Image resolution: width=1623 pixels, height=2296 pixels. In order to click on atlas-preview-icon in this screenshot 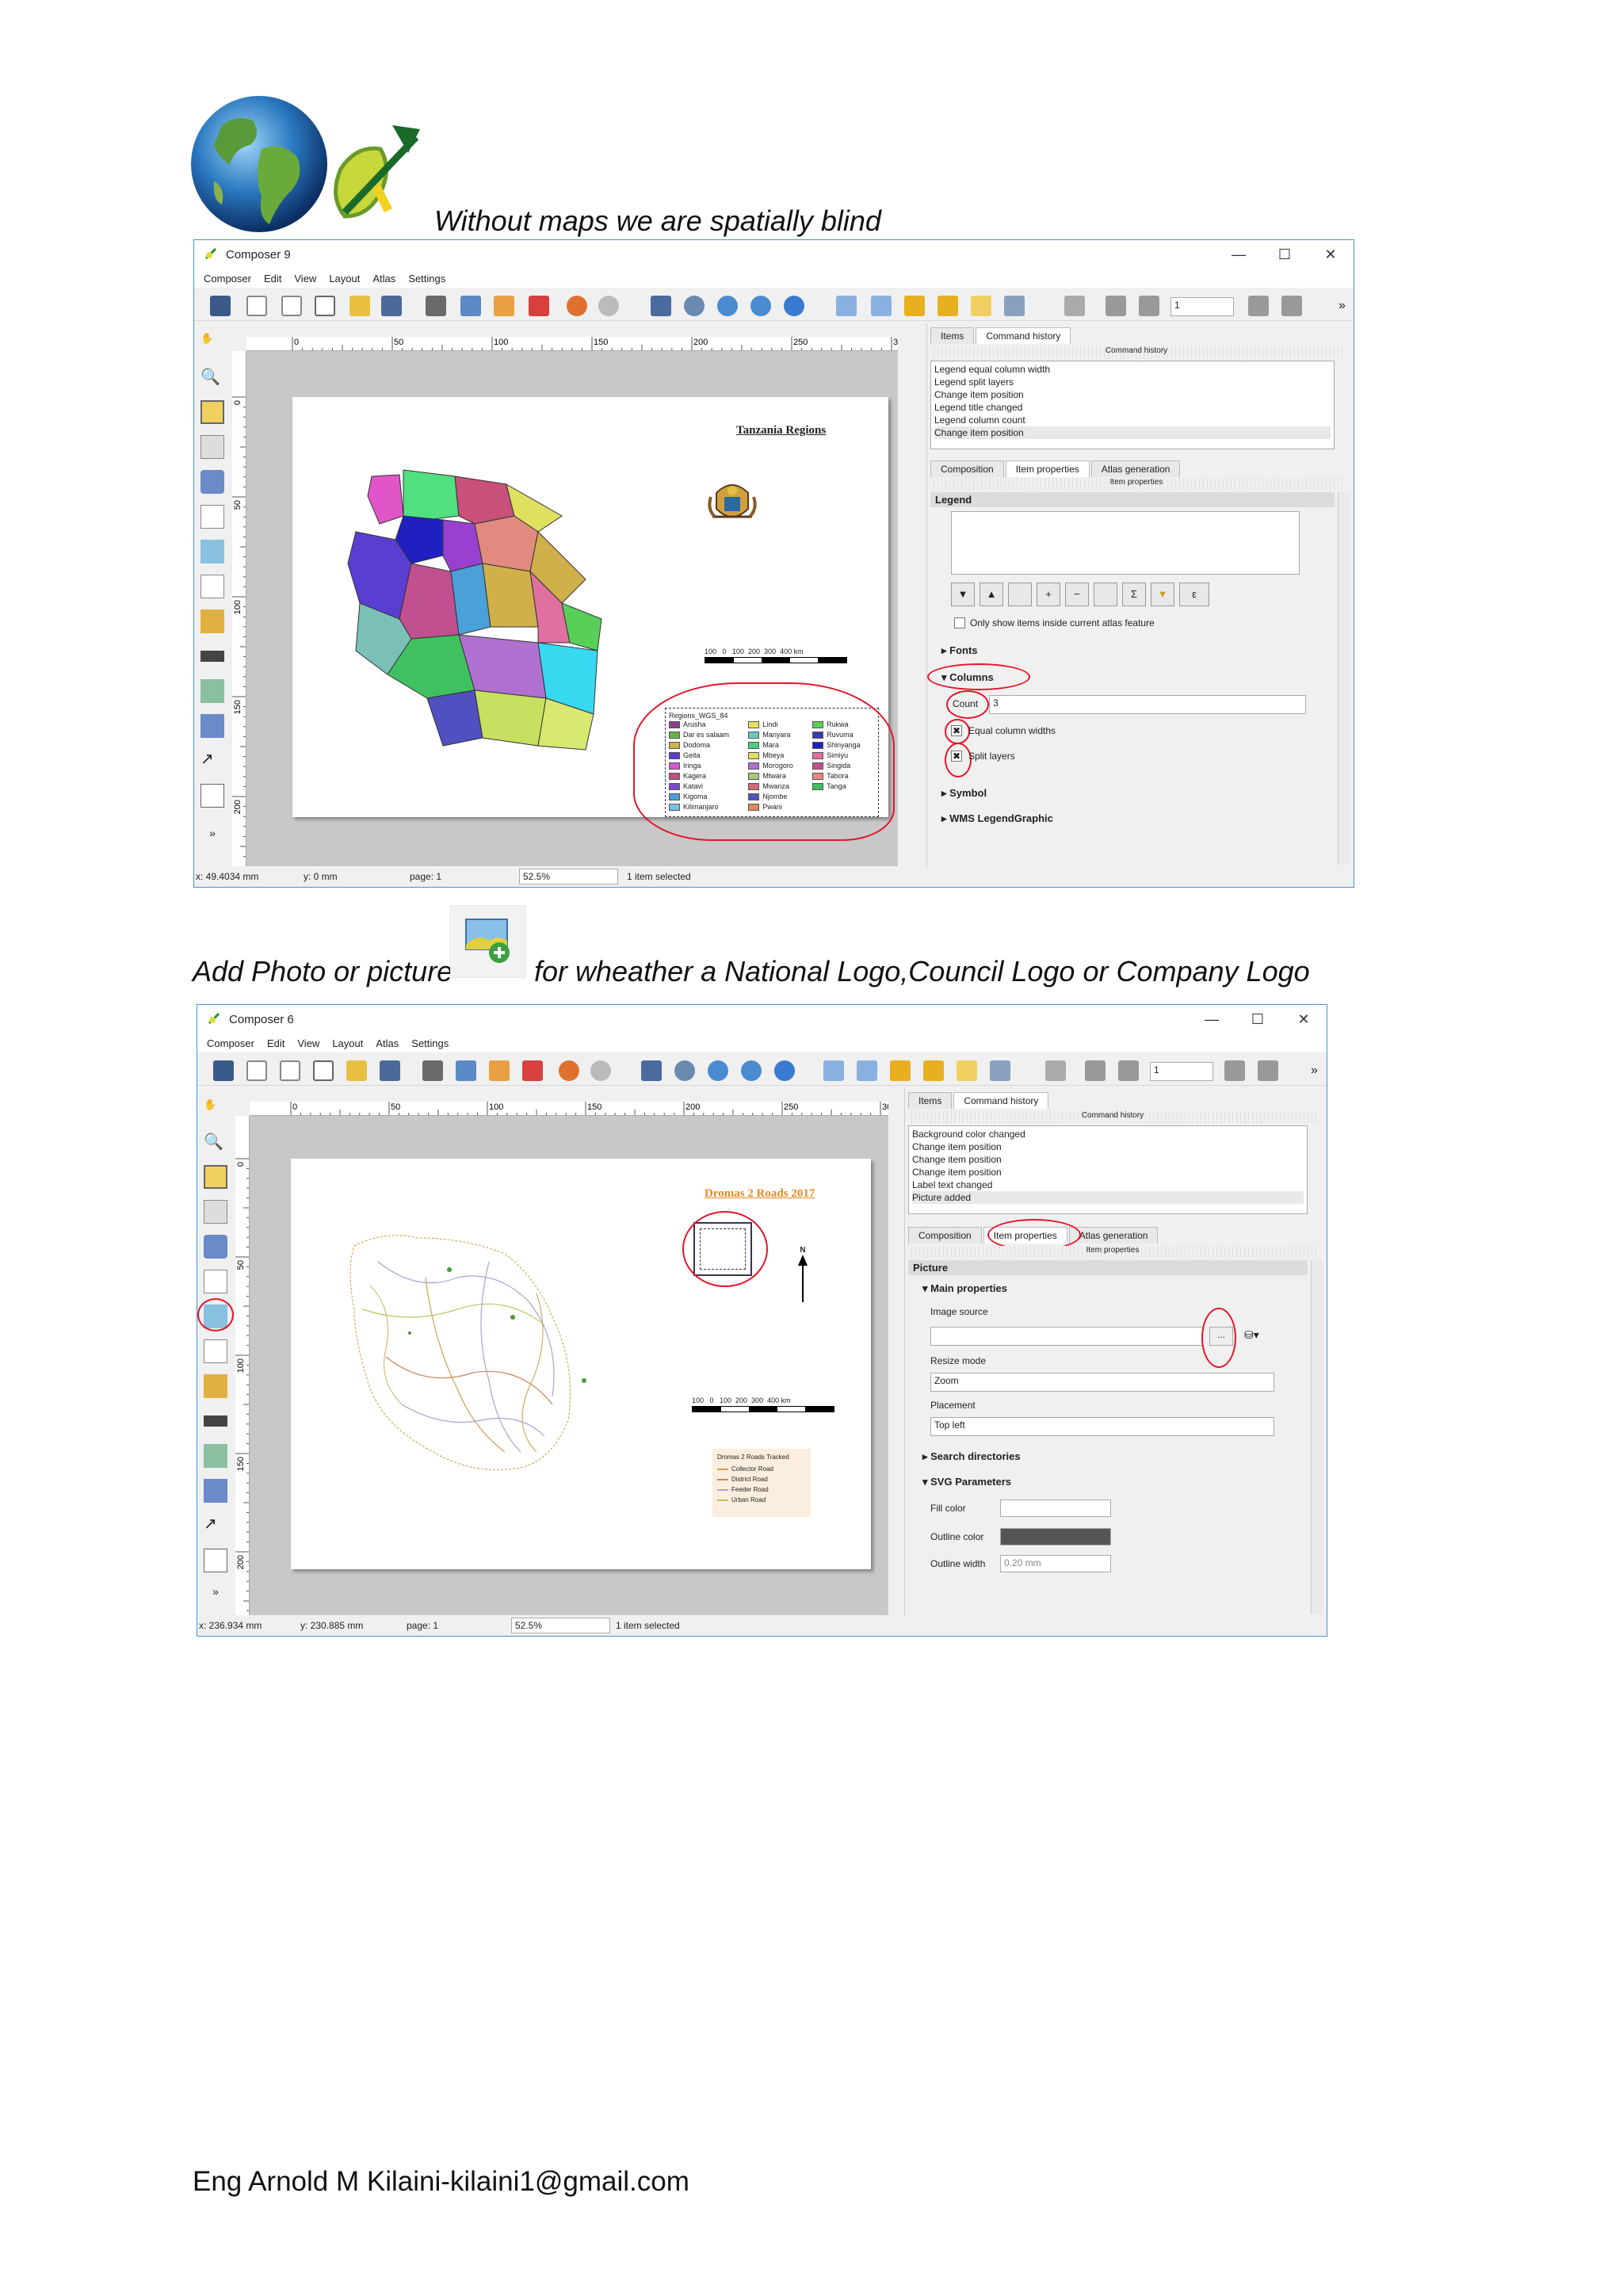, I will do `click(1055, 1070)`.